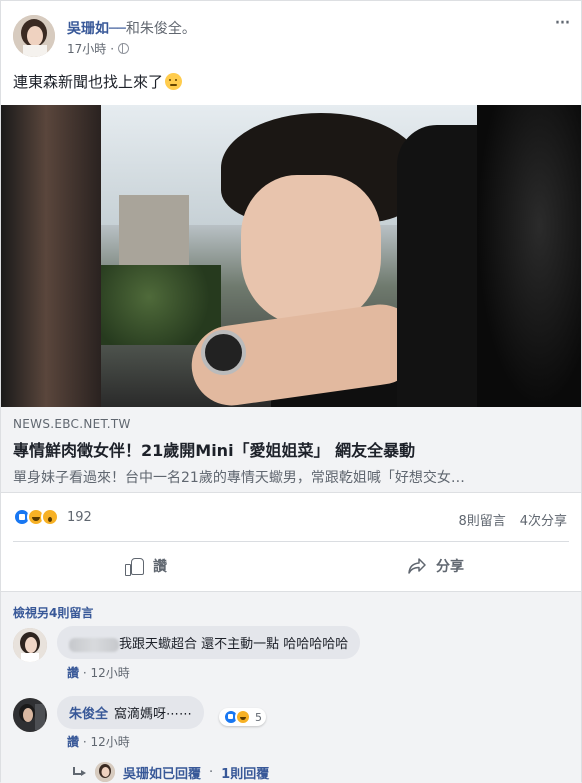 The height and width of the screenshot is (783, 582). Describe the element at coordinates (174, 81) in the screenshot. I see `thinking-face-emoji-icon` at that location.